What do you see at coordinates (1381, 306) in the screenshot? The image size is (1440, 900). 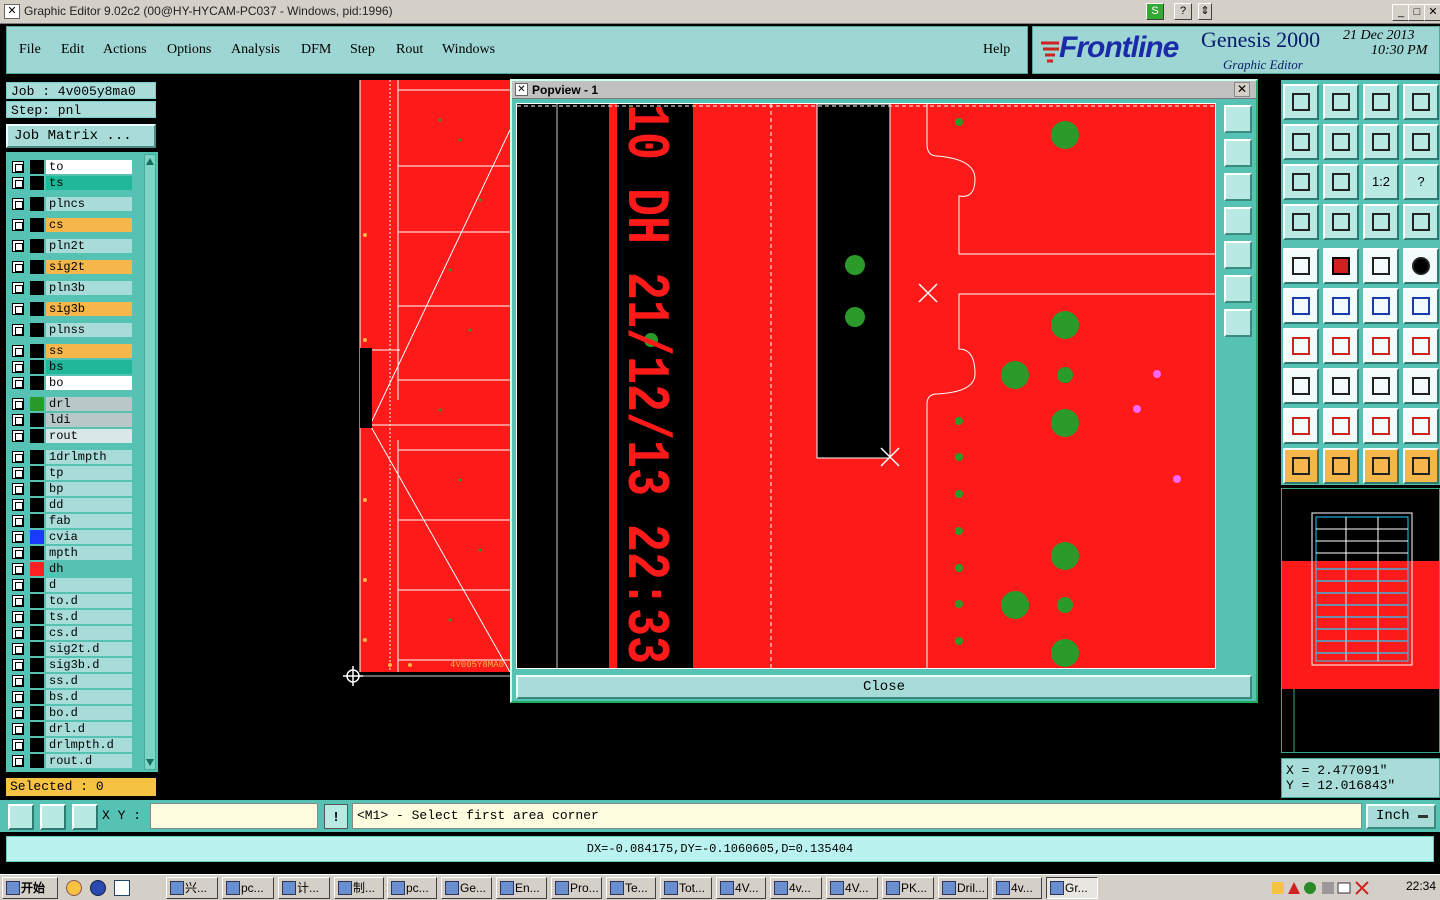 I see `move-tool-icon` at bounding box center [1381, 306].